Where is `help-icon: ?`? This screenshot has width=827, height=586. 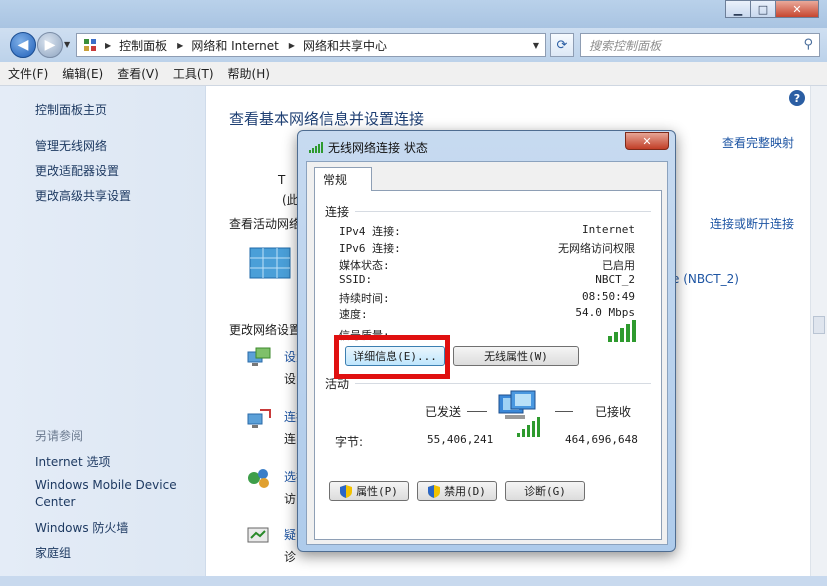 help-icon: ? is located at coordinates (797, 98).